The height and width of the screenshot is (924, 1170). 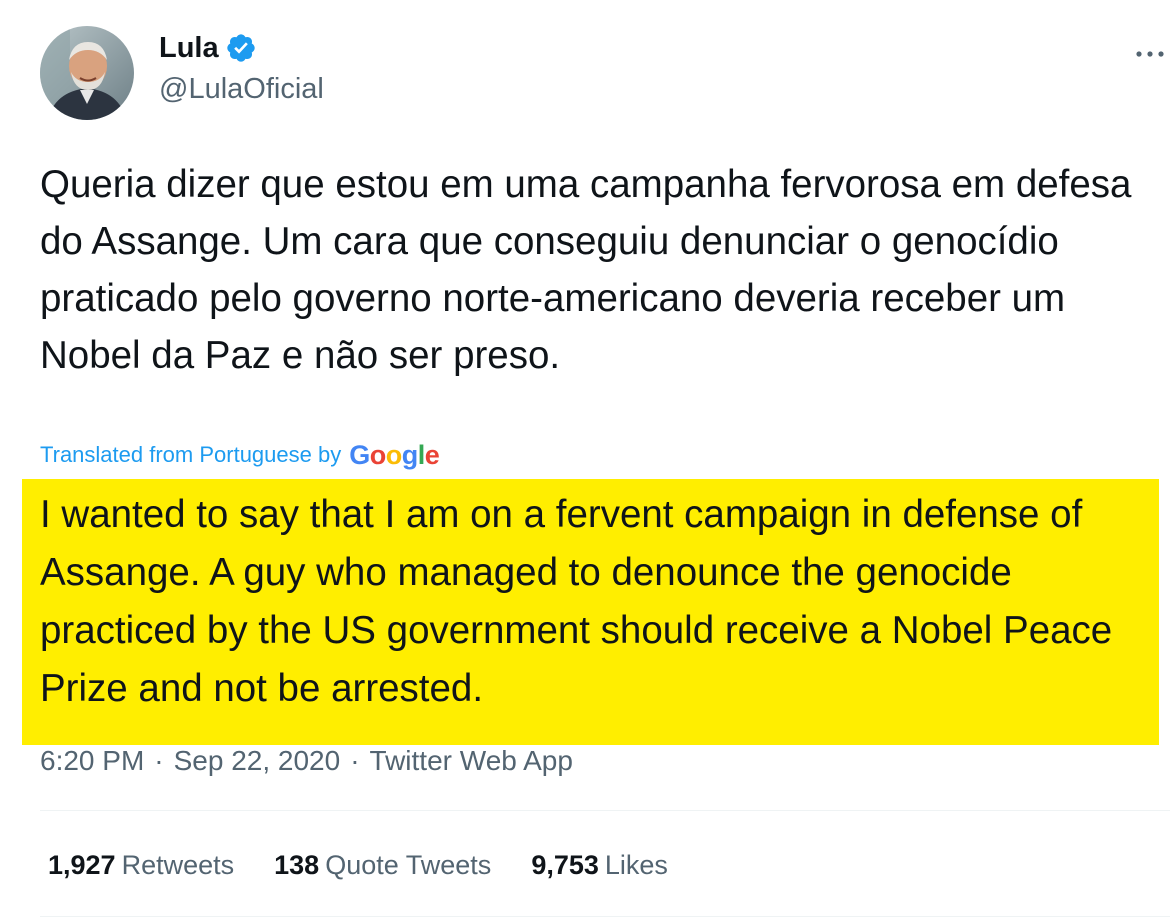 What do you see at coordinates (189, 48) in the screenshot?
I see `display-name: Lula` at bounding box center [189, 48].